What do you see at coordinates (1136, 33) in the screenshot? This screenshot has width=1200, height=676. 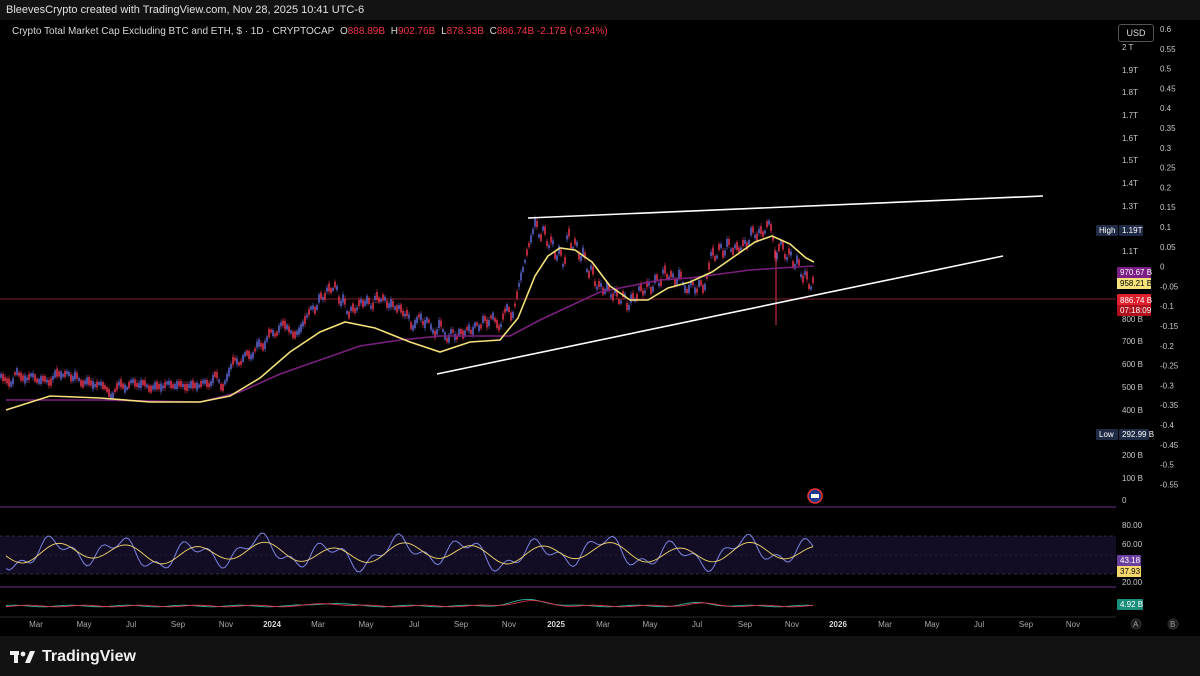 I see `currency-button: USD` at bounding box center [1136, 33].